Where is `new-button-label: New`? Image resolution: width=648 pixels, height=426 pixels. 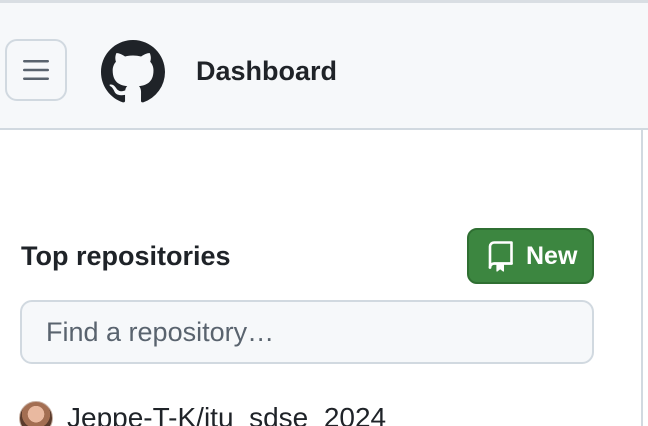
new-button-label: New is located at coordinates (552, 256).